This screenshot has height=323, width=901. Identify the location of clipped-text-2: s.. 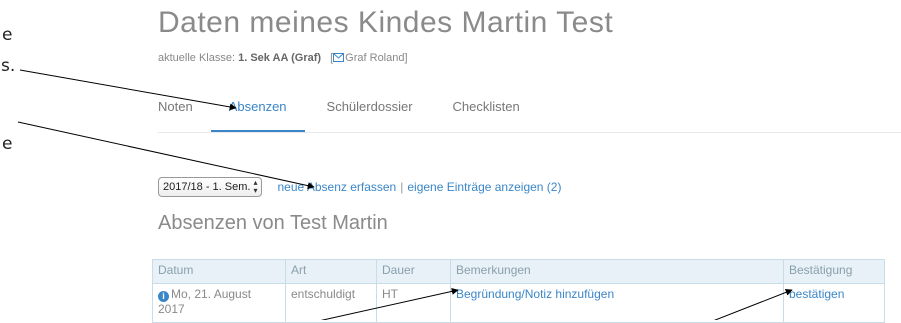
(8, 66).